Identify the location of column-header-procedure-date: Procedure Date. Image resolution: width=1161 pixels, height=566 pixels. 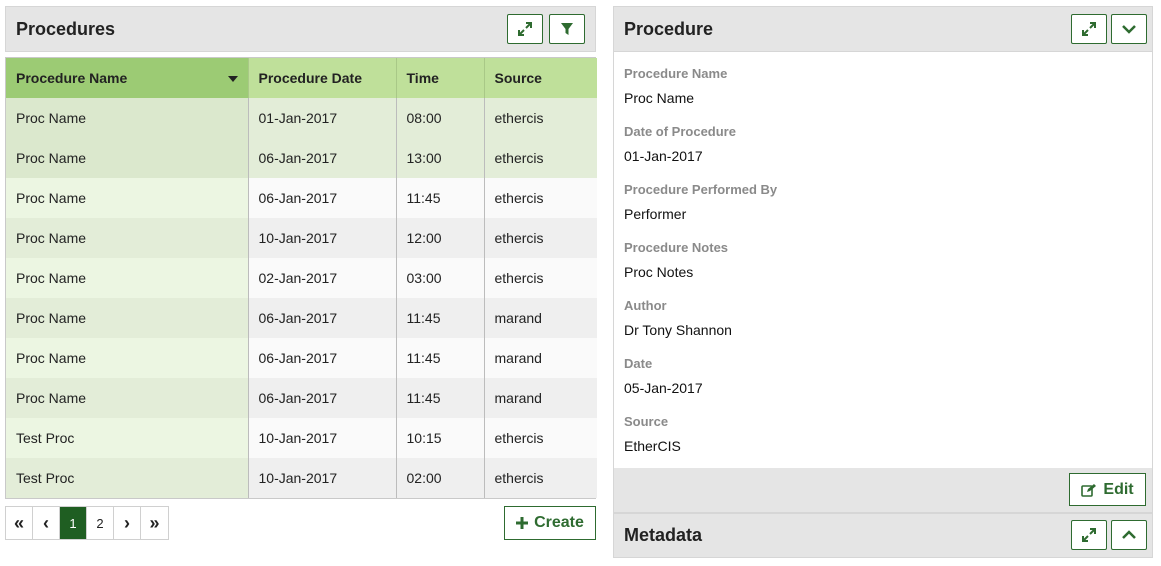
(322, 78).